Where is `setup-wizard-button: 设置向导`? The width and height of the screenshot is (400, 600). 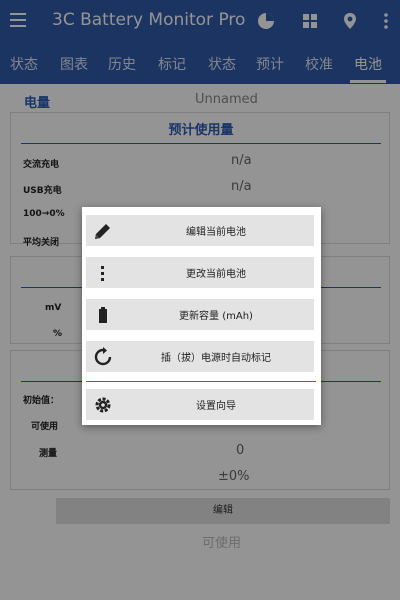
setup-wizard-button: 设置向导 is located at coordinates (200, 404).